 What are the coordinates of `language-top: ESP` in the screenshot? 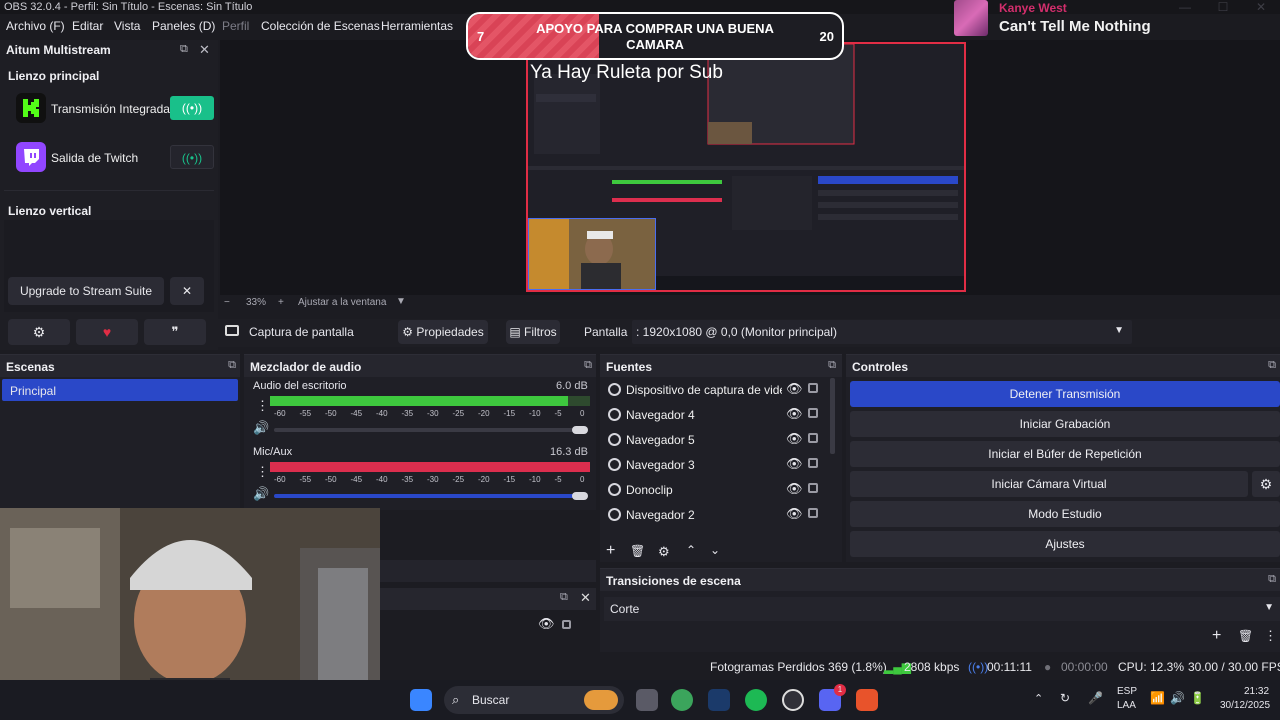 It's located at (1127, 691).